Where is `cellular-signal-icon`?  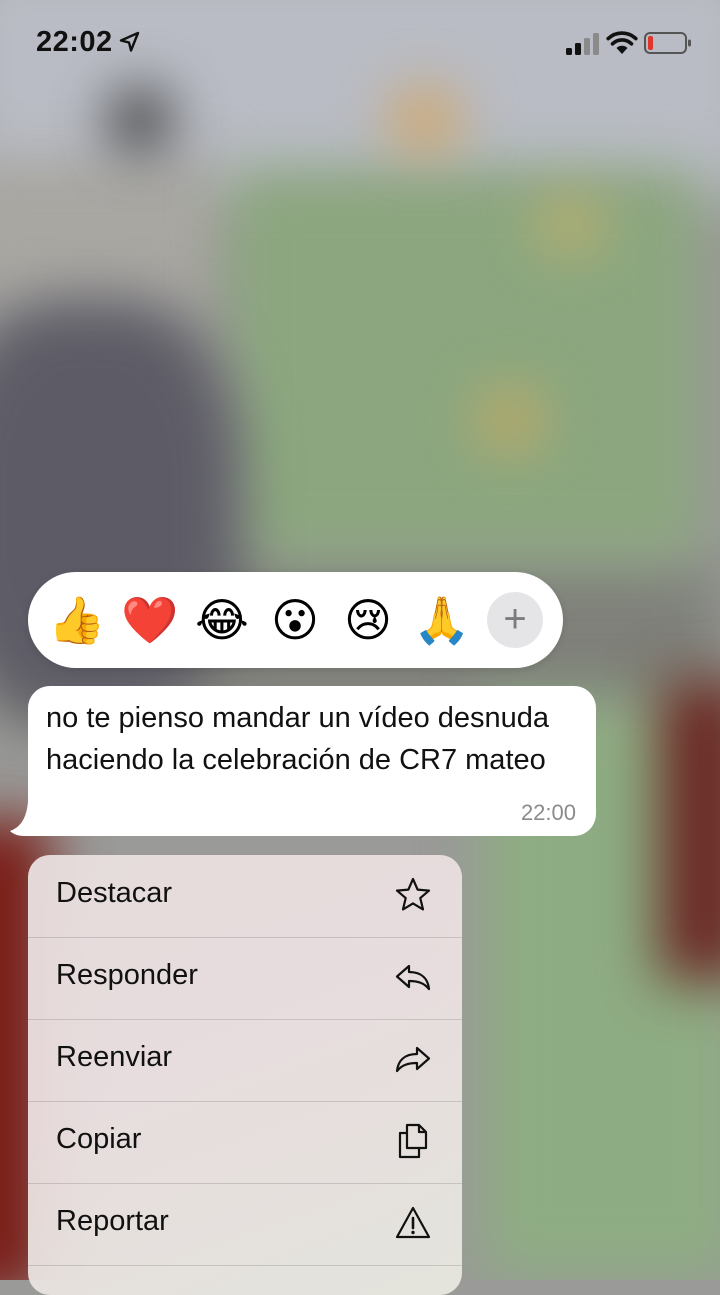
cellular-signal-icon is located at coordinates (582, 44).